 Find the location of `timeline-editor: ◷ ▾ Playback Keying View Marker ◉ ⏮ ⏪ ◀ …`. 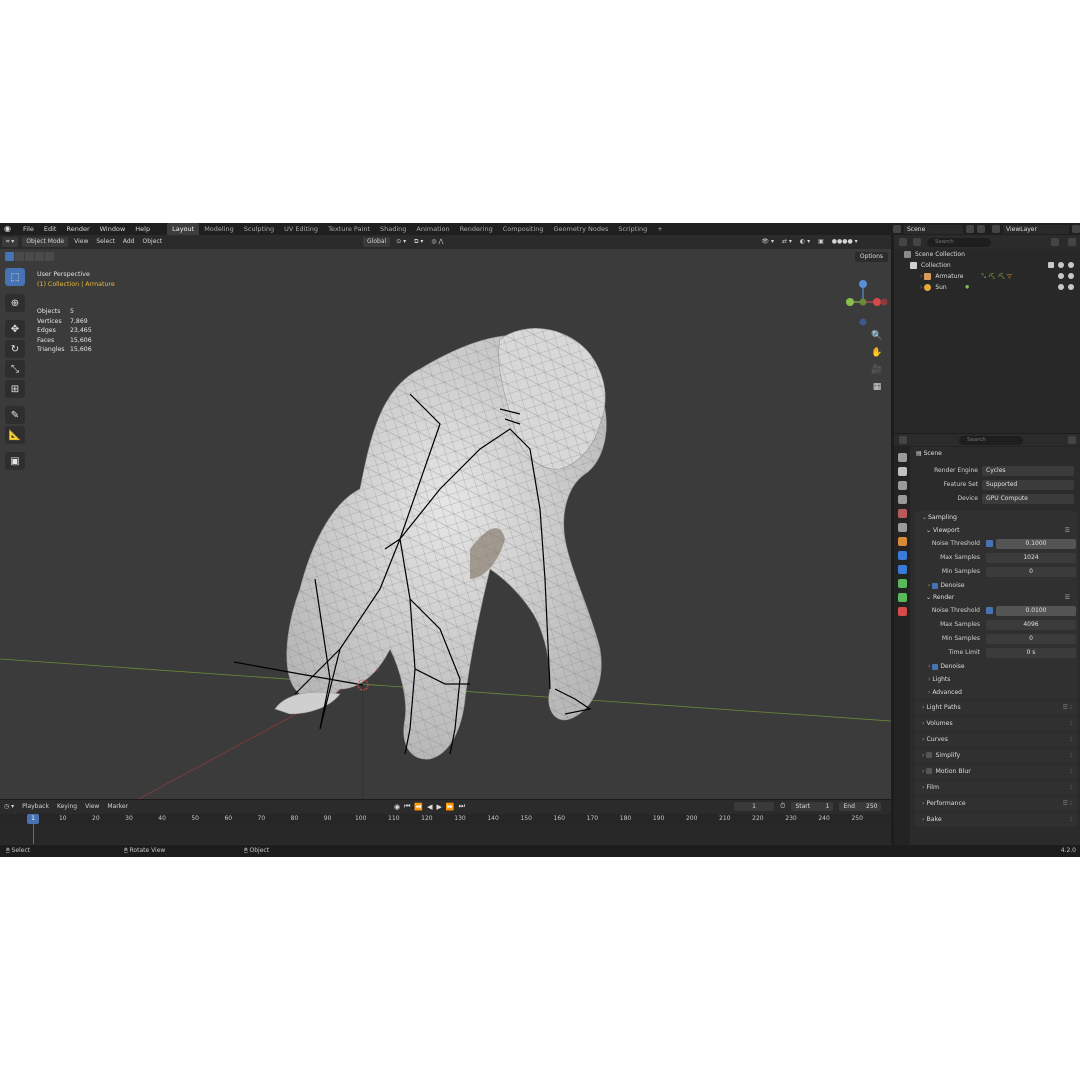

timeline-editor: ◷ ▾ Playback Keying View Marker ◉ ⏮ ⏪ ◀ … is located at coordinates (445, 822).